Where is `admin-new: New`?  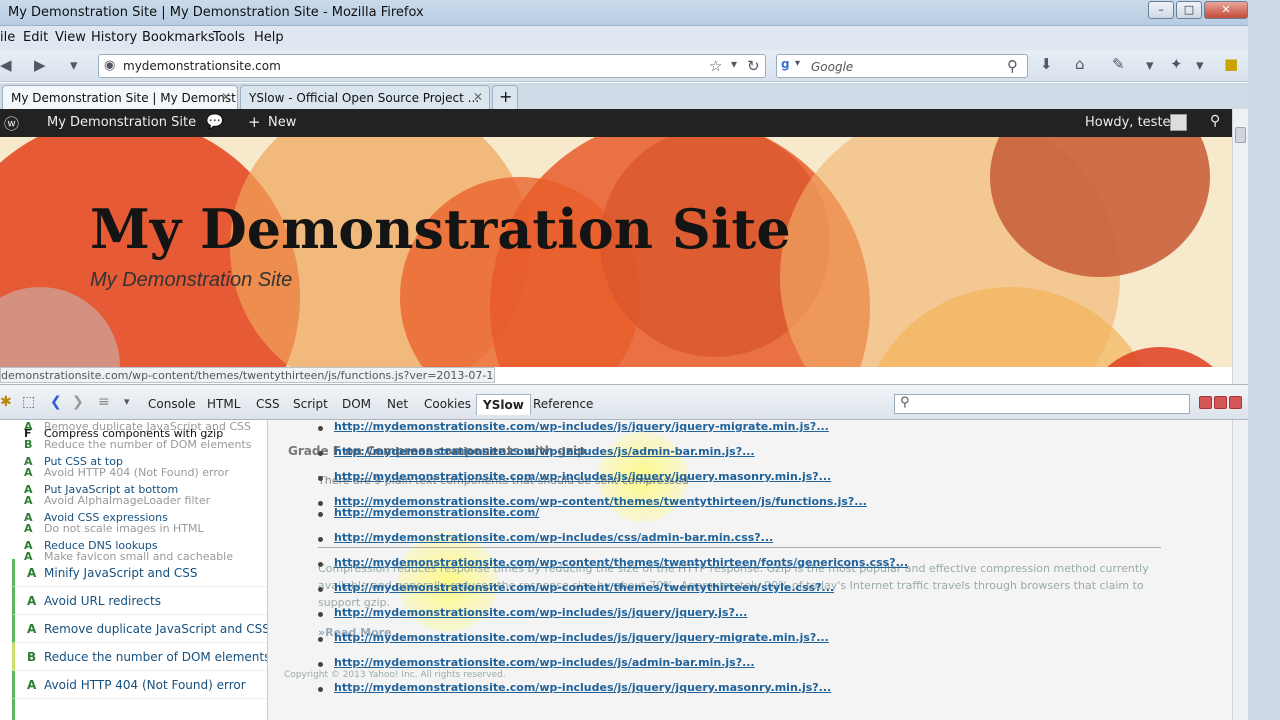
admin-new: New is located at coordinates (282, 122).